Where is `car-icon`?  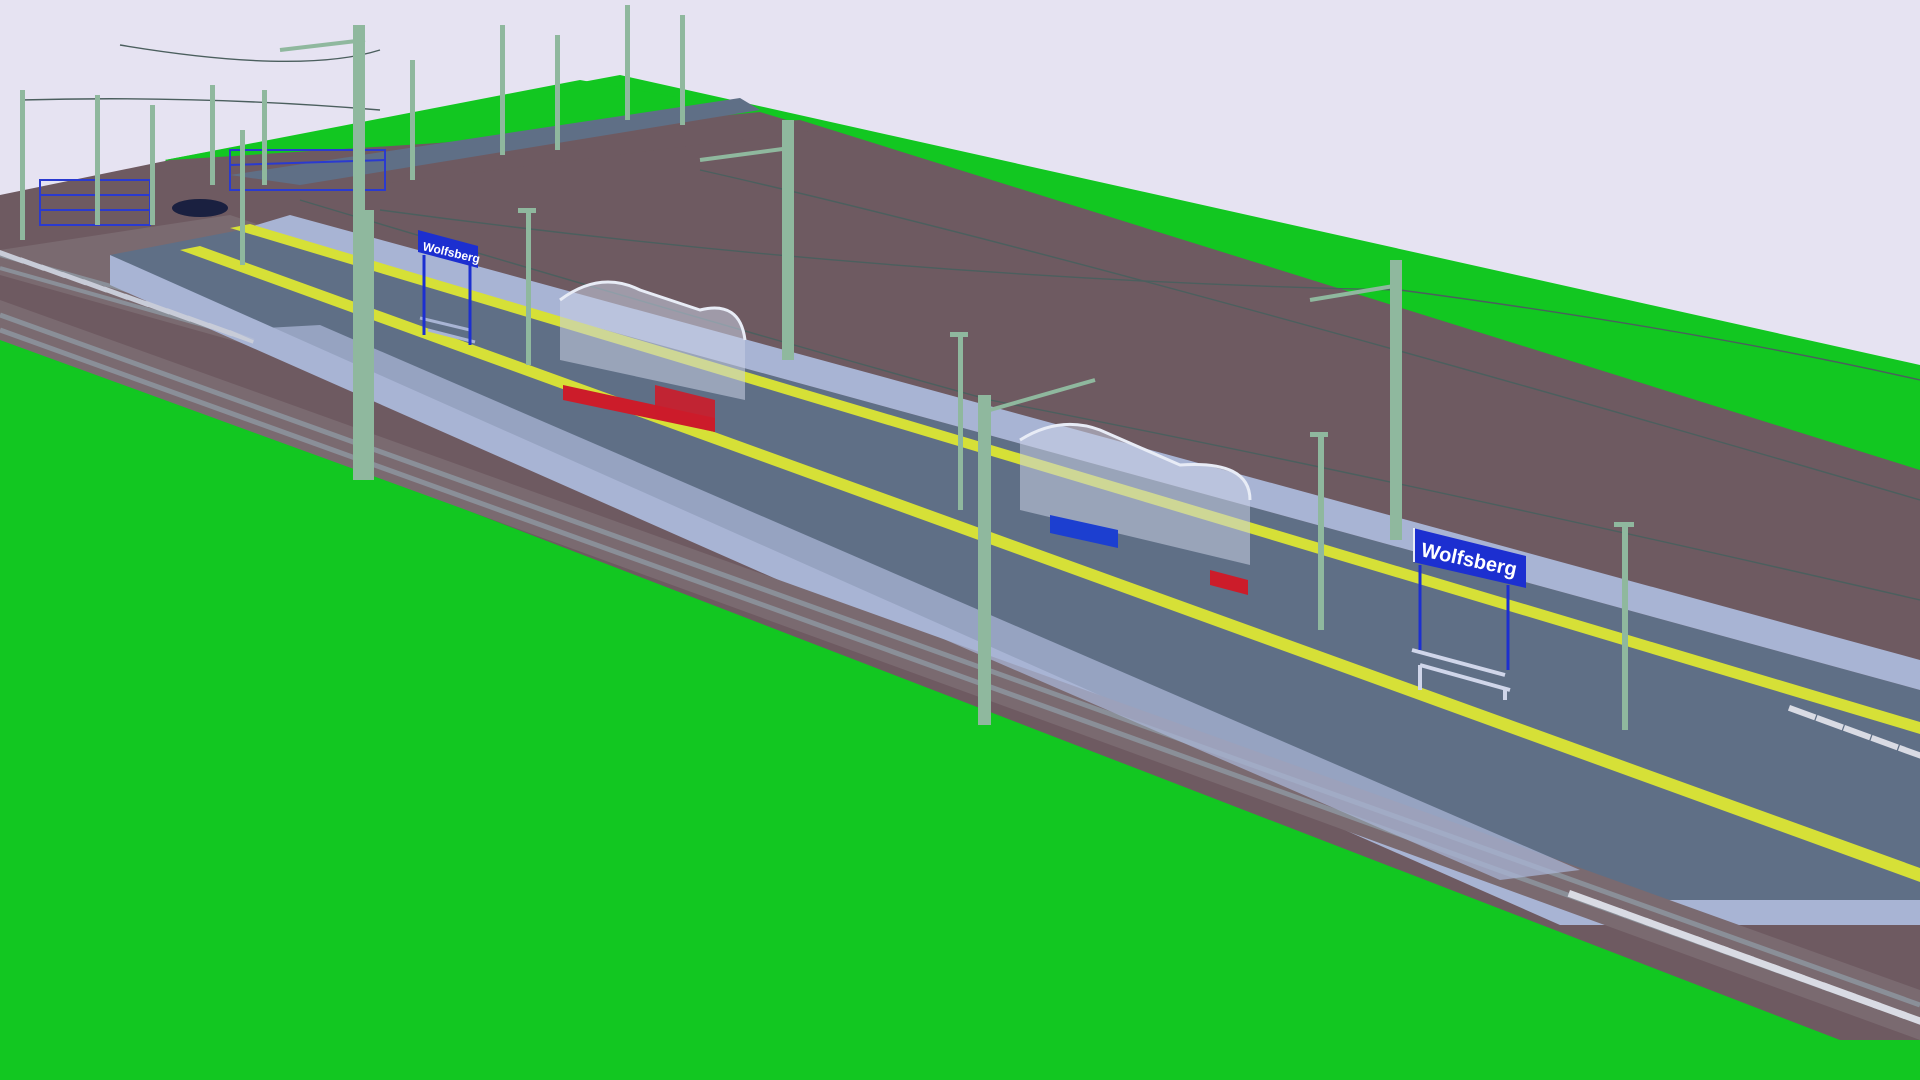 car-icon is located at coordinates (200, 208).